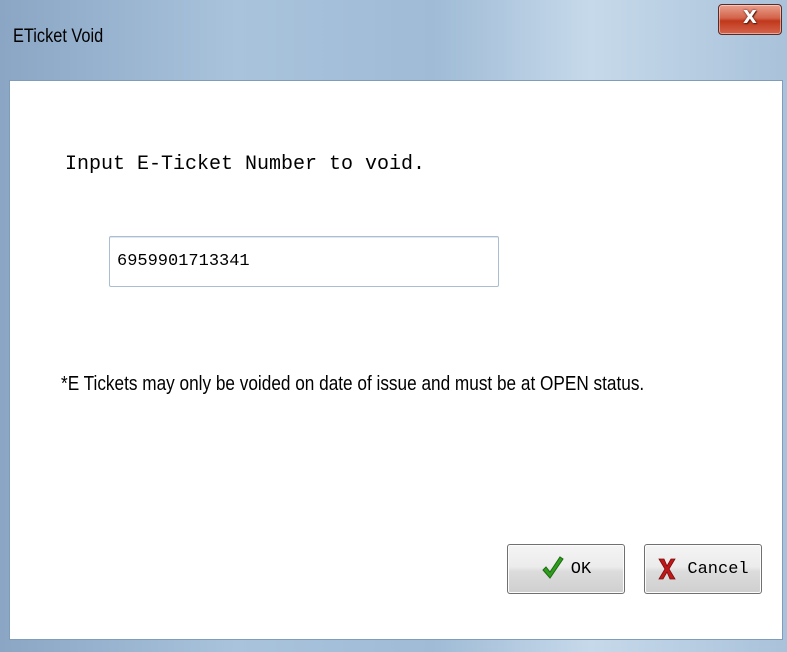 The height and width of the screenshot is (652, 787). I want to click on window-title: ETicket Void, so click(58, 36).